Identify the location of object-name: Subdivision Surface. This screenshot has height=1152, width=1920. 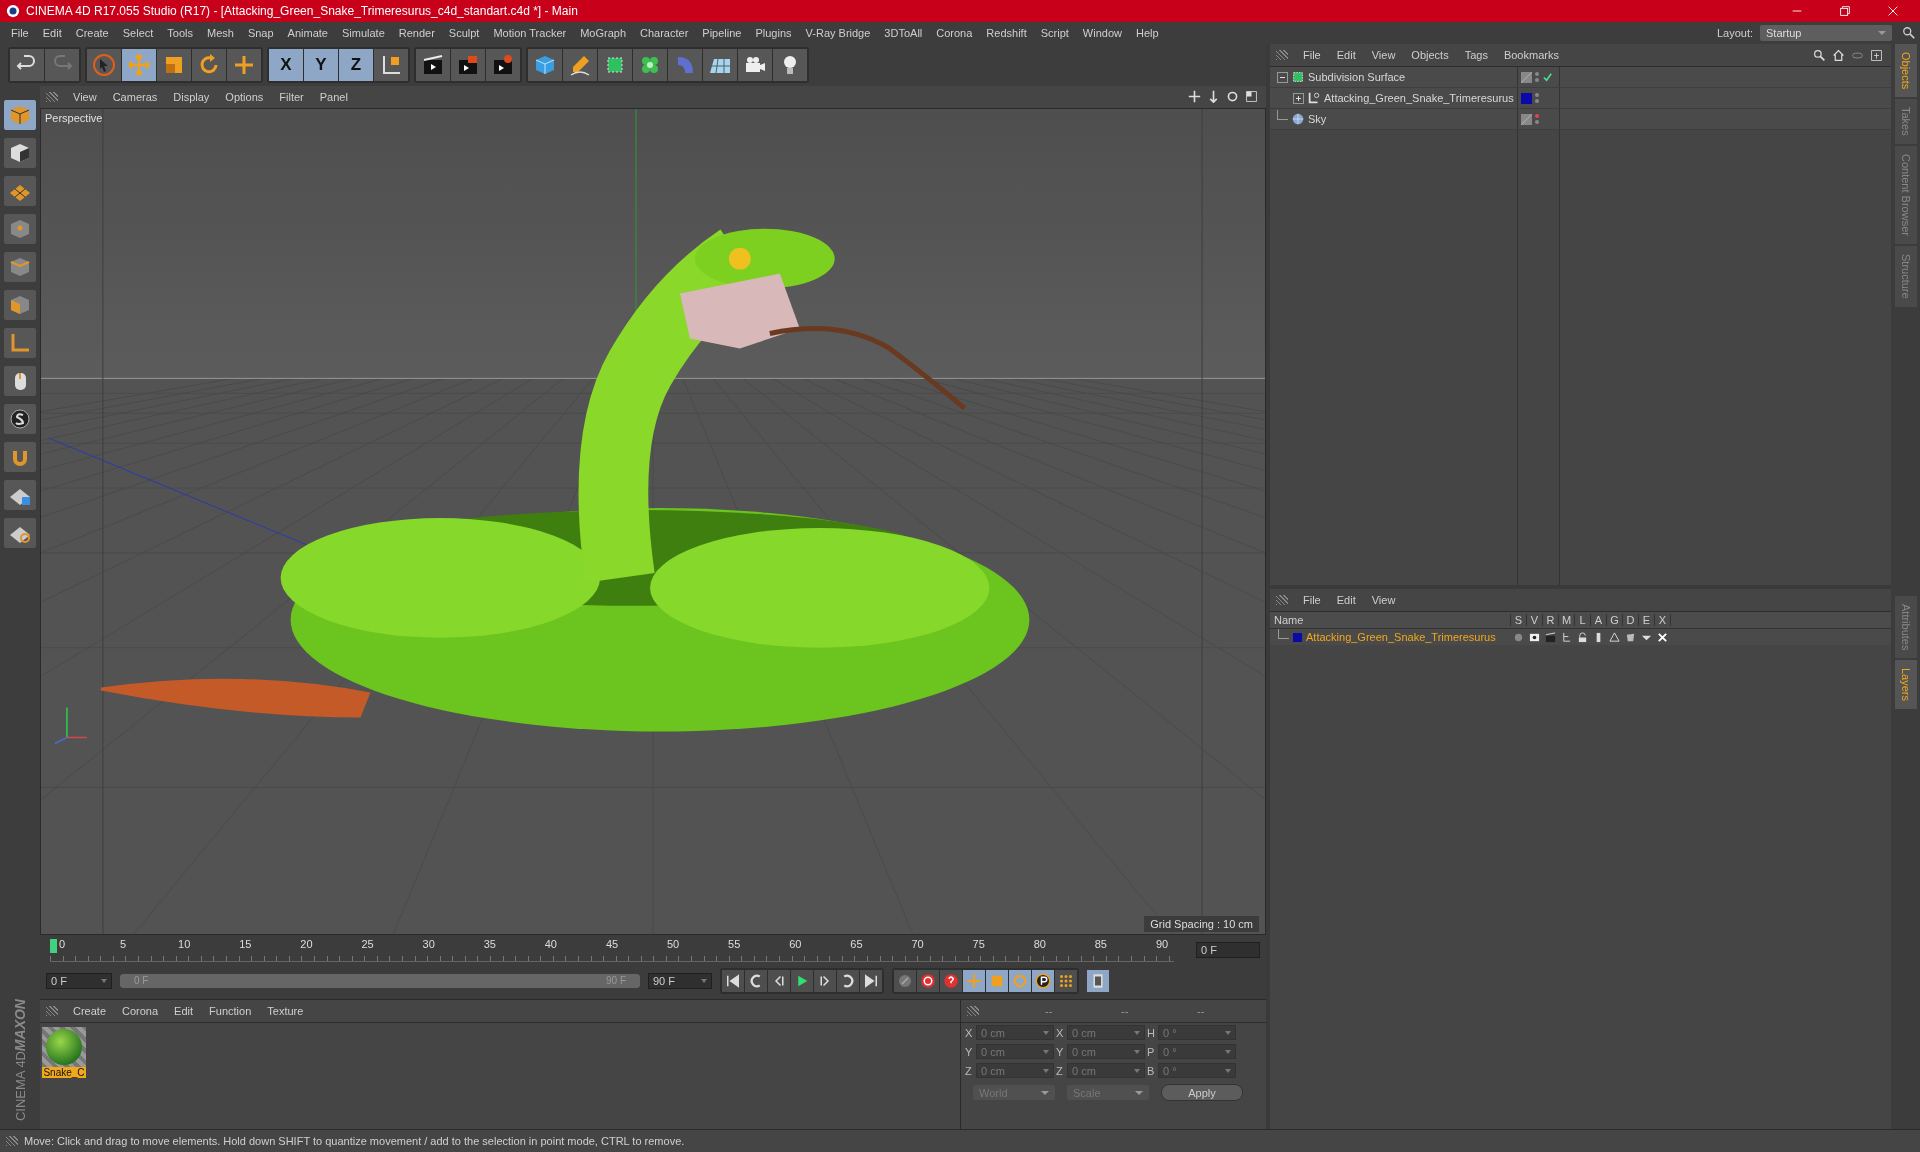
(1357, 77).